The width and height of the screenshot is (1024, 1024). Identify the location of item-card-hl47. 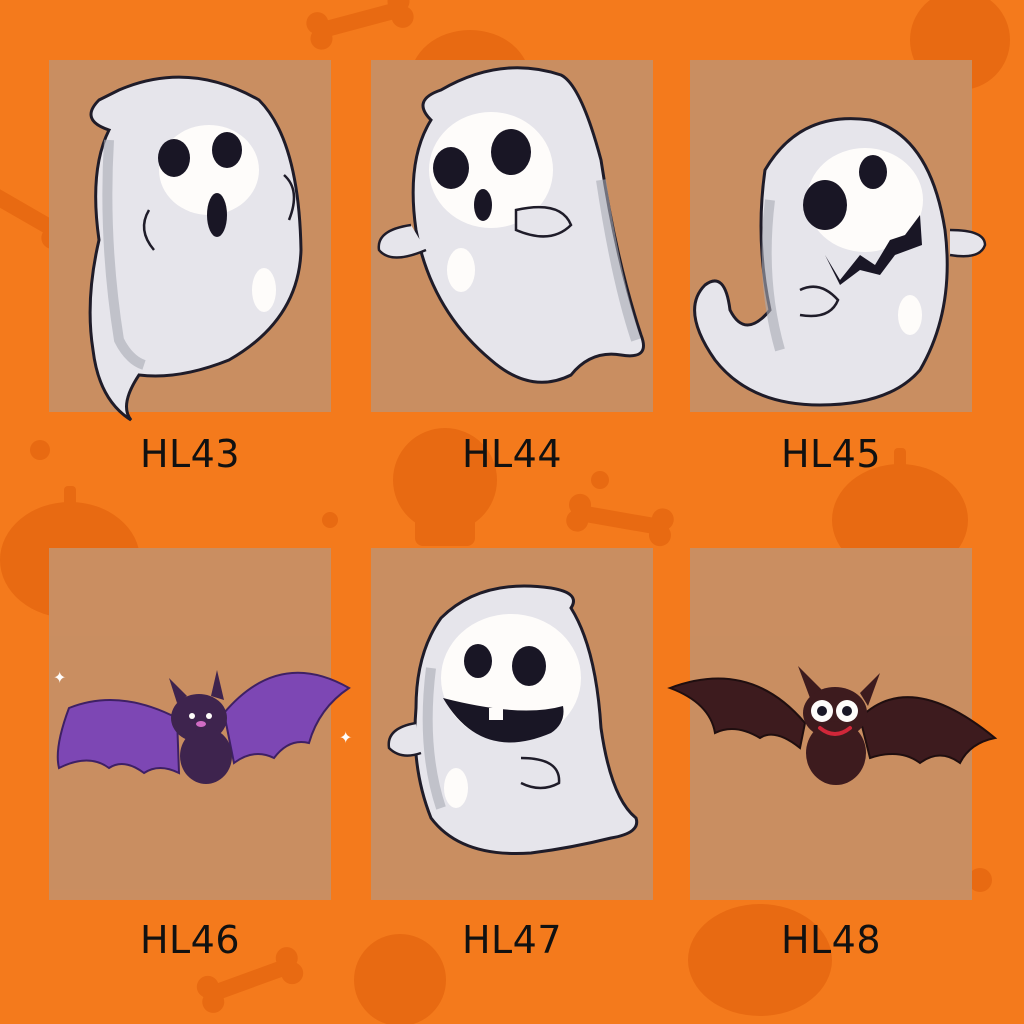
(512, 724).